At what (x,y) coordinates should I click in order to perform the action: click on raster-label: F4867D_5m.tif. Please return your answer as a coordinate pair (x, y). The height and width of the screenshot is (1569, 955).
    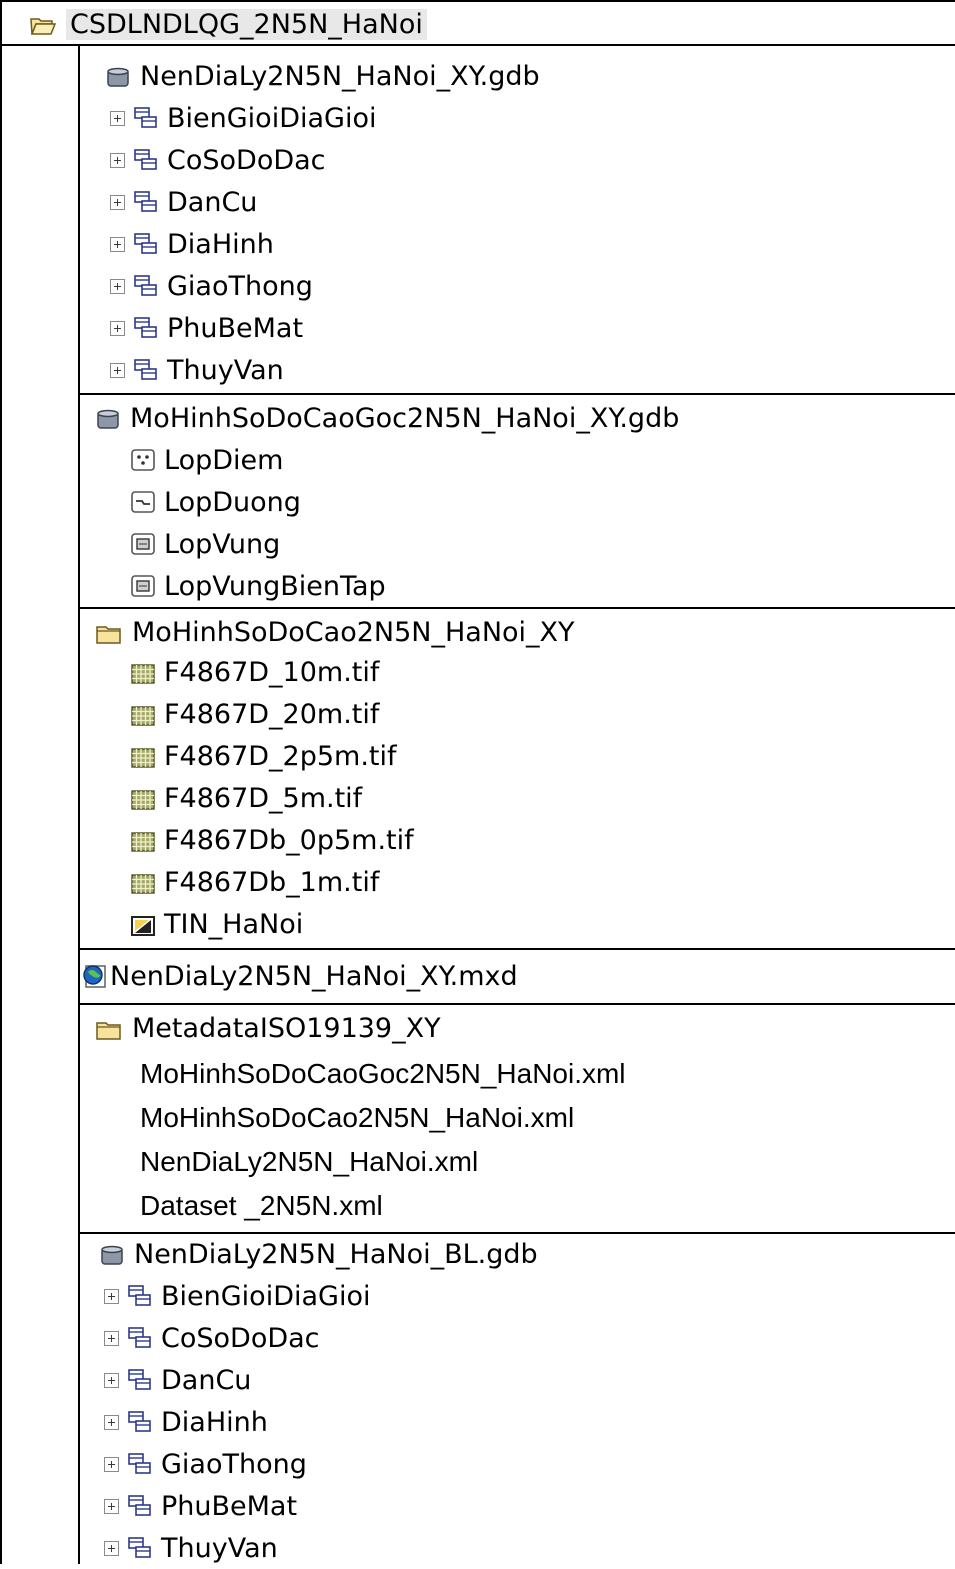
    Looking at the image, I should click on (263, 798).